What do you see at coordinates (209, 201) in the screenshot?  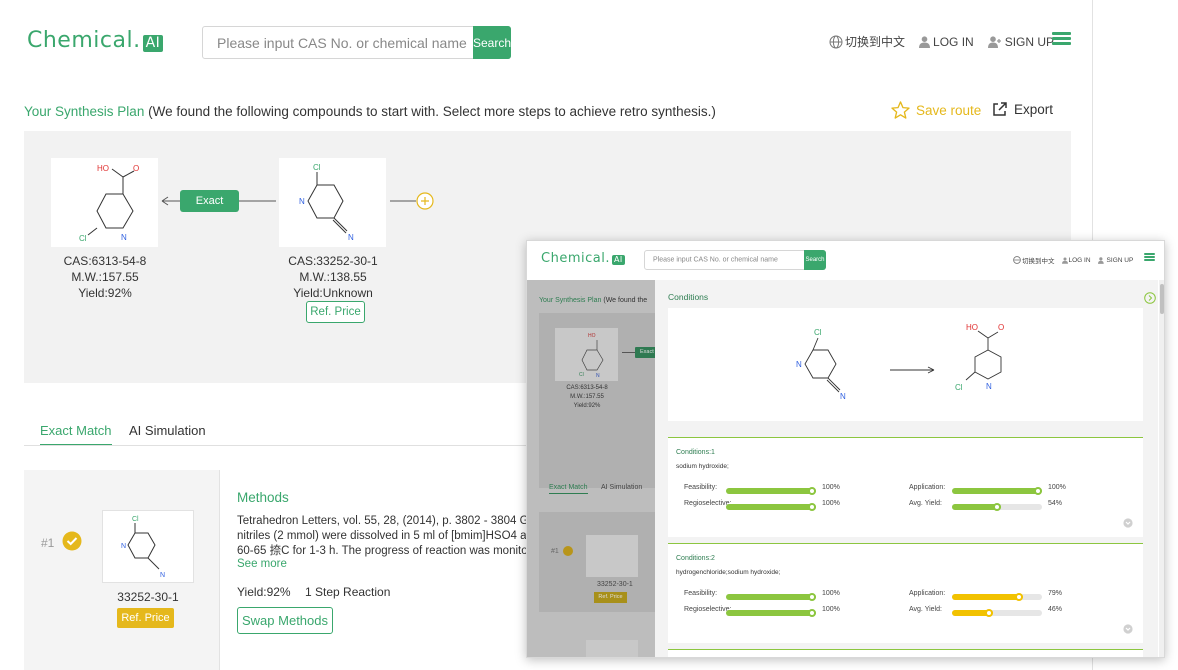 I see `exact-badge: Exact` at bounding box center [209, 201].